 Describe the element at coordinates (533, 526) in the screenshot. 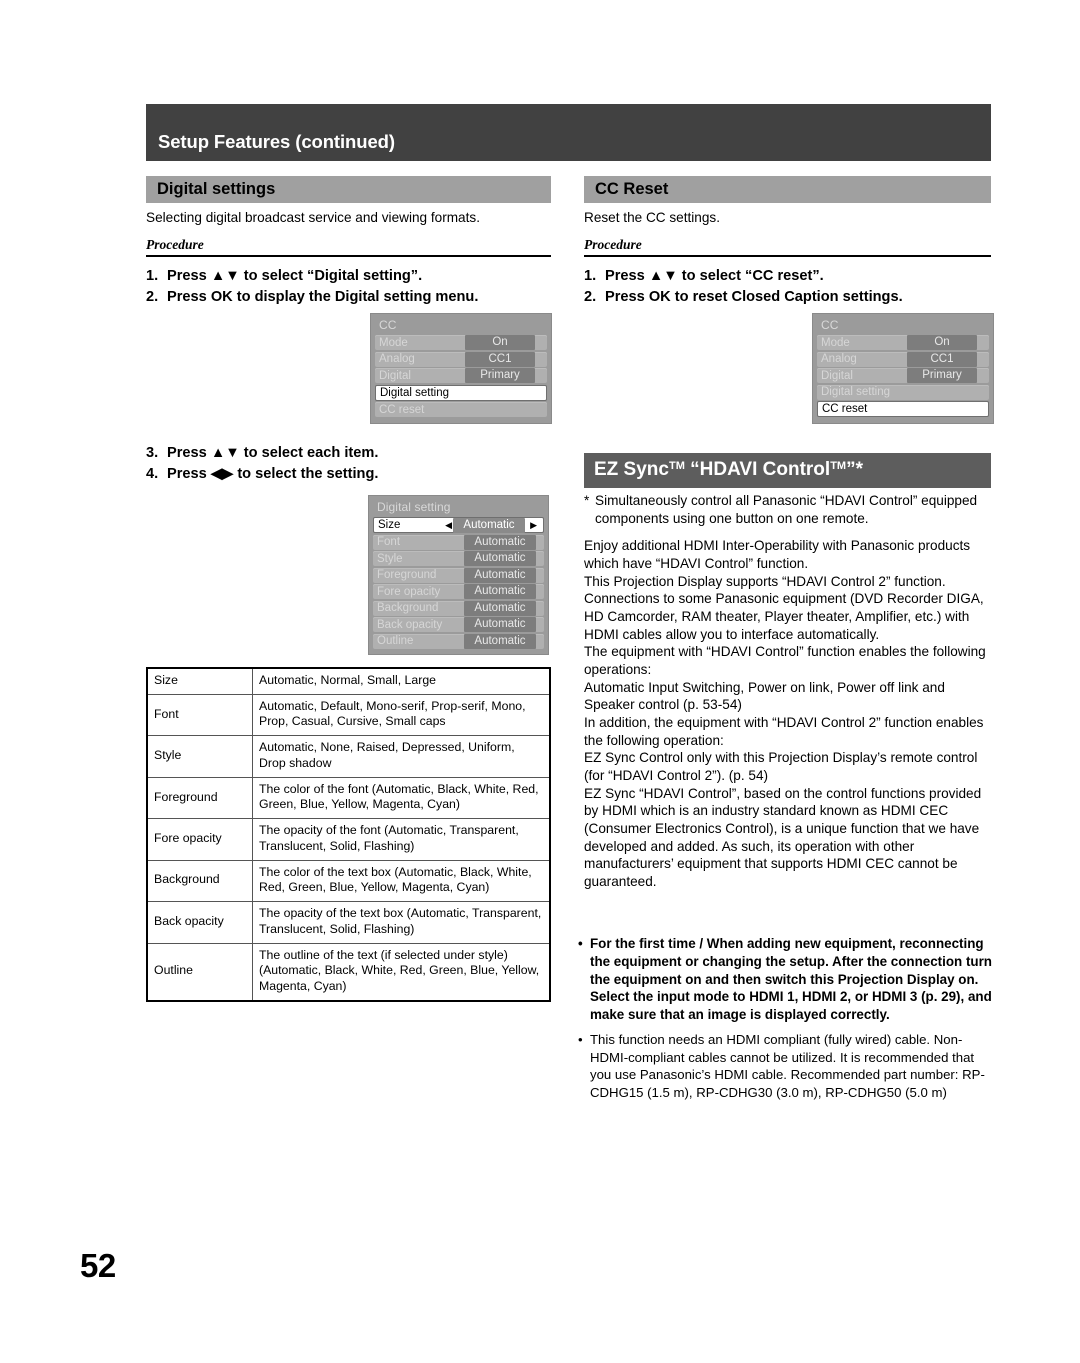

I see `arrow-right-icon: ▶` at that location.